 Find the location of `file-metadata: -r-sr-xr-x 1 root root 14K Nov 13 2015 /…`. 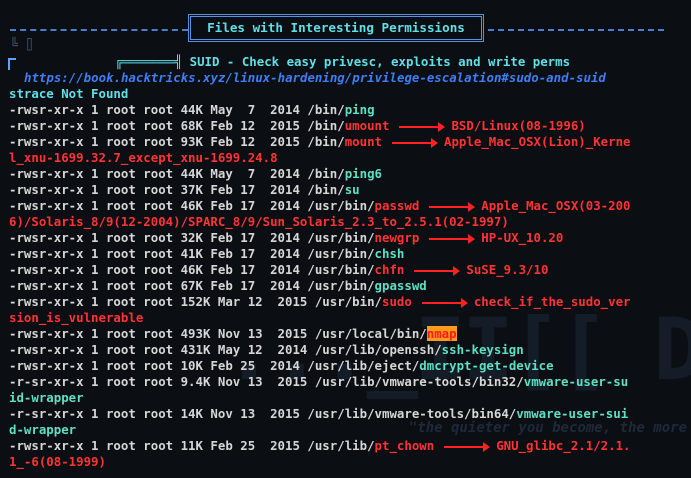

file-metadata: -r-sr-xr-x 1 root root 14K Nov 13 2015 /… is located at coordinates (263, 413).